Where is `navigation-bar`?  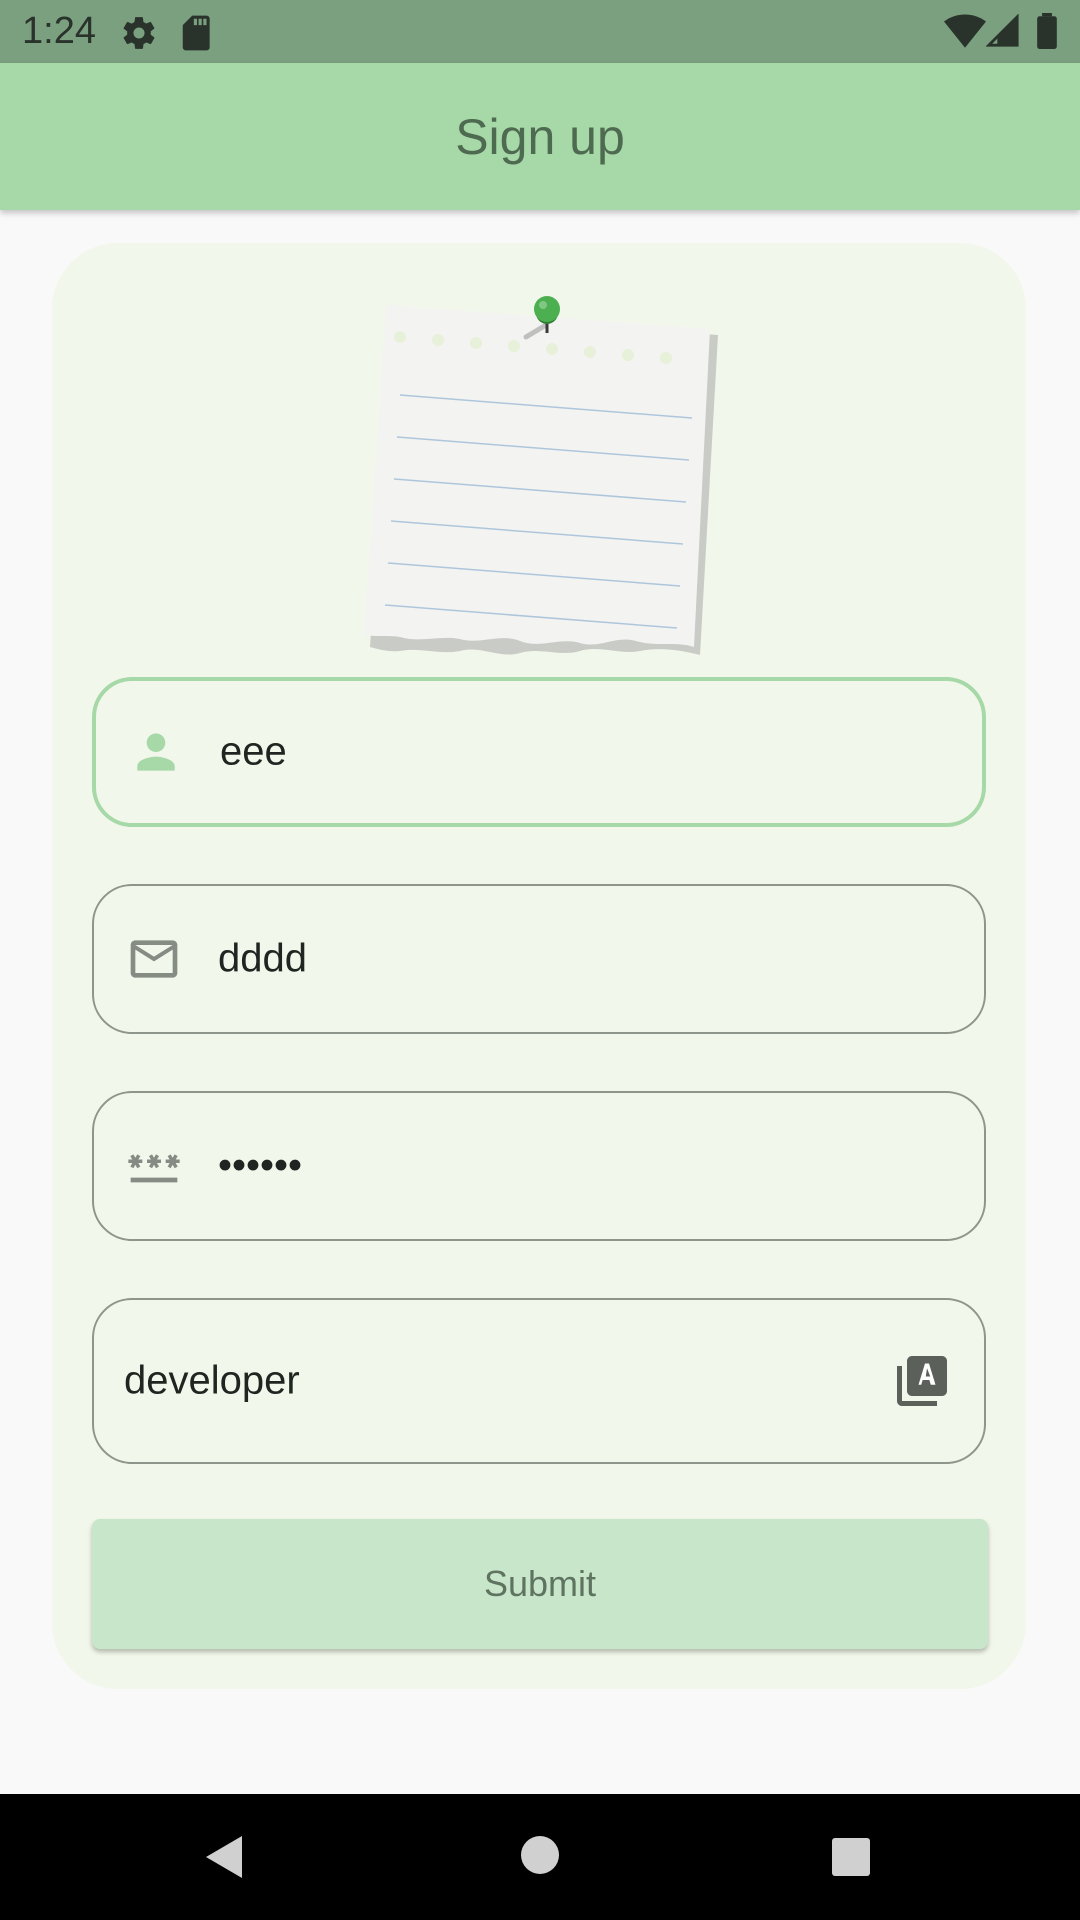
navigation-bar is located at coordinates (540, 1857).